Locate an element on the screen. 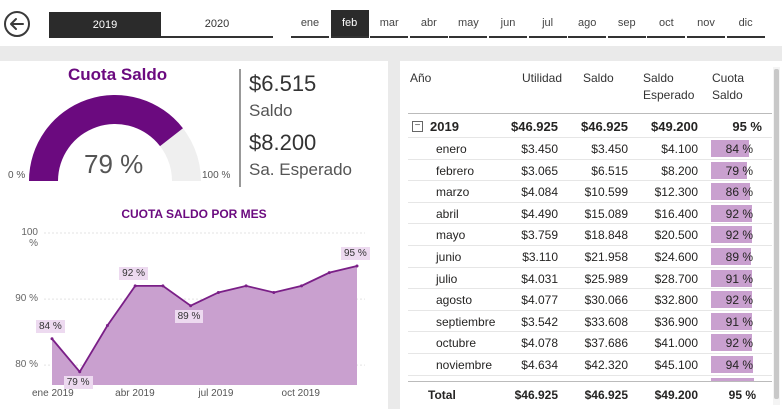 Image resolution: width=782 pixels, height=409 pixels. month-tab-mar: mar is located at coordinates (389, 24).